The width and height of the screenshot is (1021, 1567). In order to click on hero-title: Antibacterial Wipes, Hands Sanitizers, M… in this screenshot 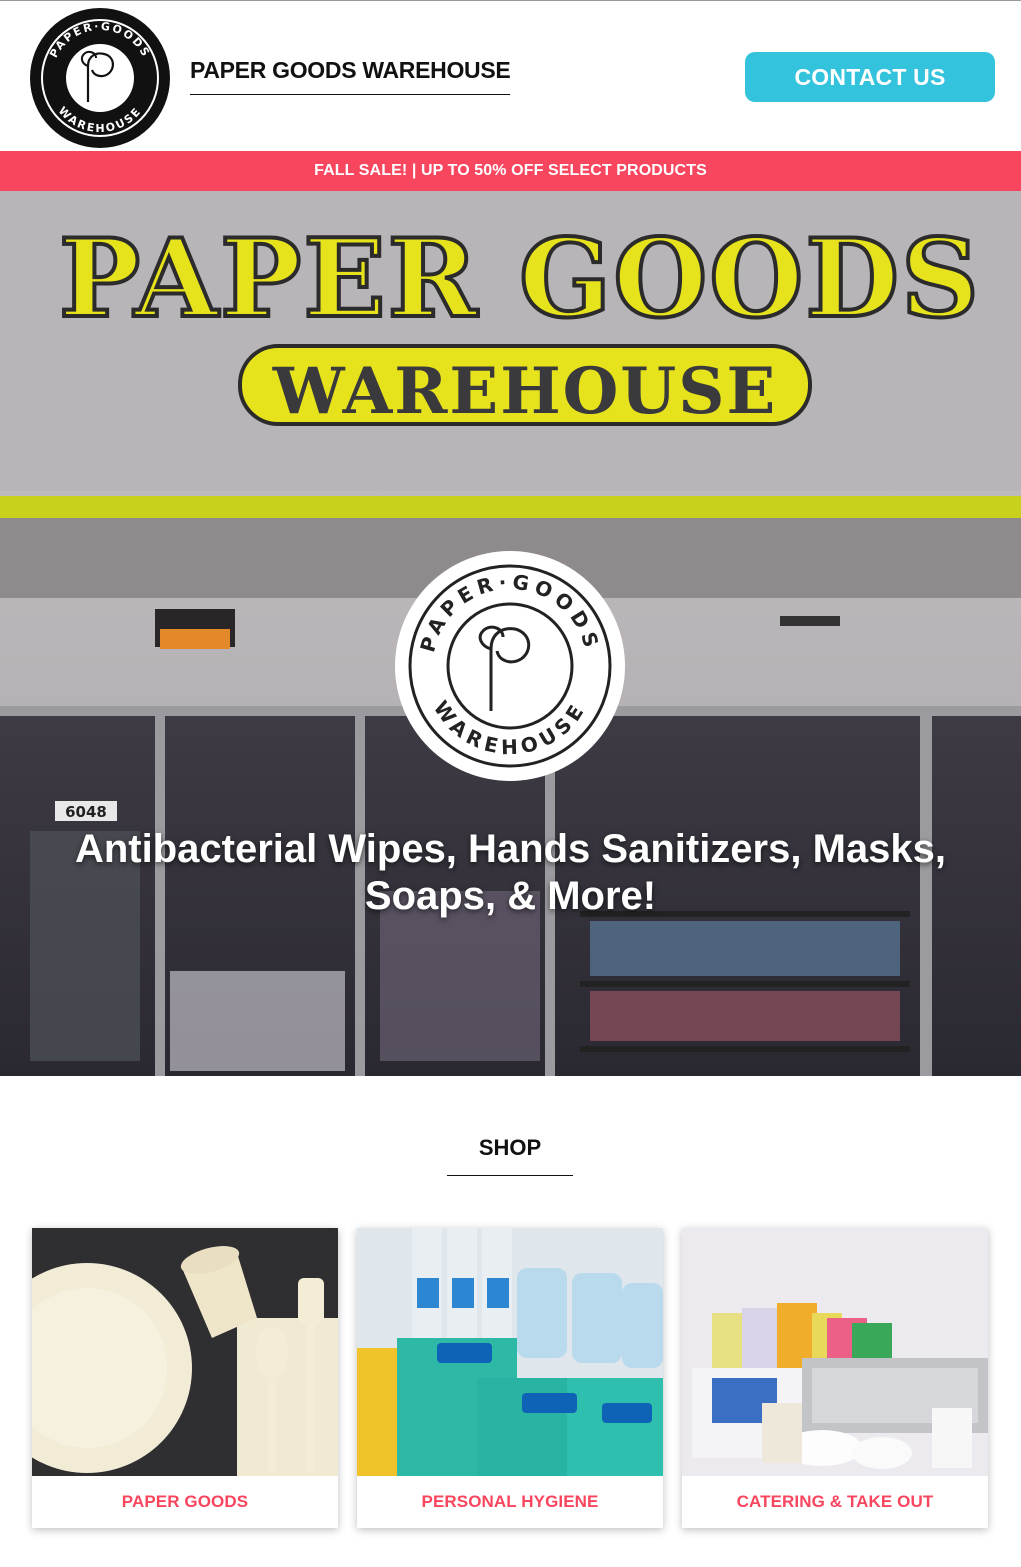, I will do `click(510, 872)`.